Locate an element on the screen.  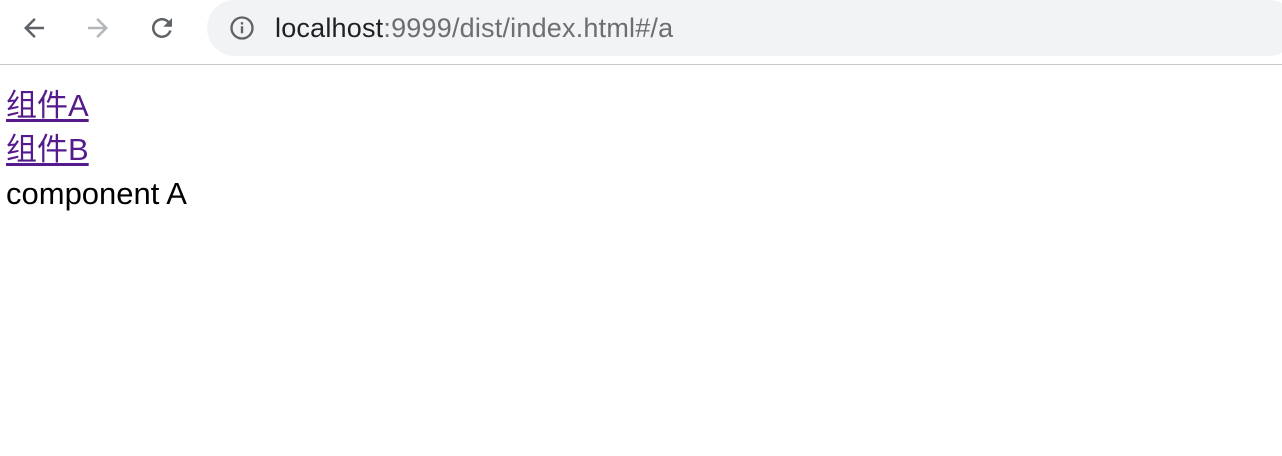
page-content: 组件A 组件B component A is located at coordinates (96, 150).